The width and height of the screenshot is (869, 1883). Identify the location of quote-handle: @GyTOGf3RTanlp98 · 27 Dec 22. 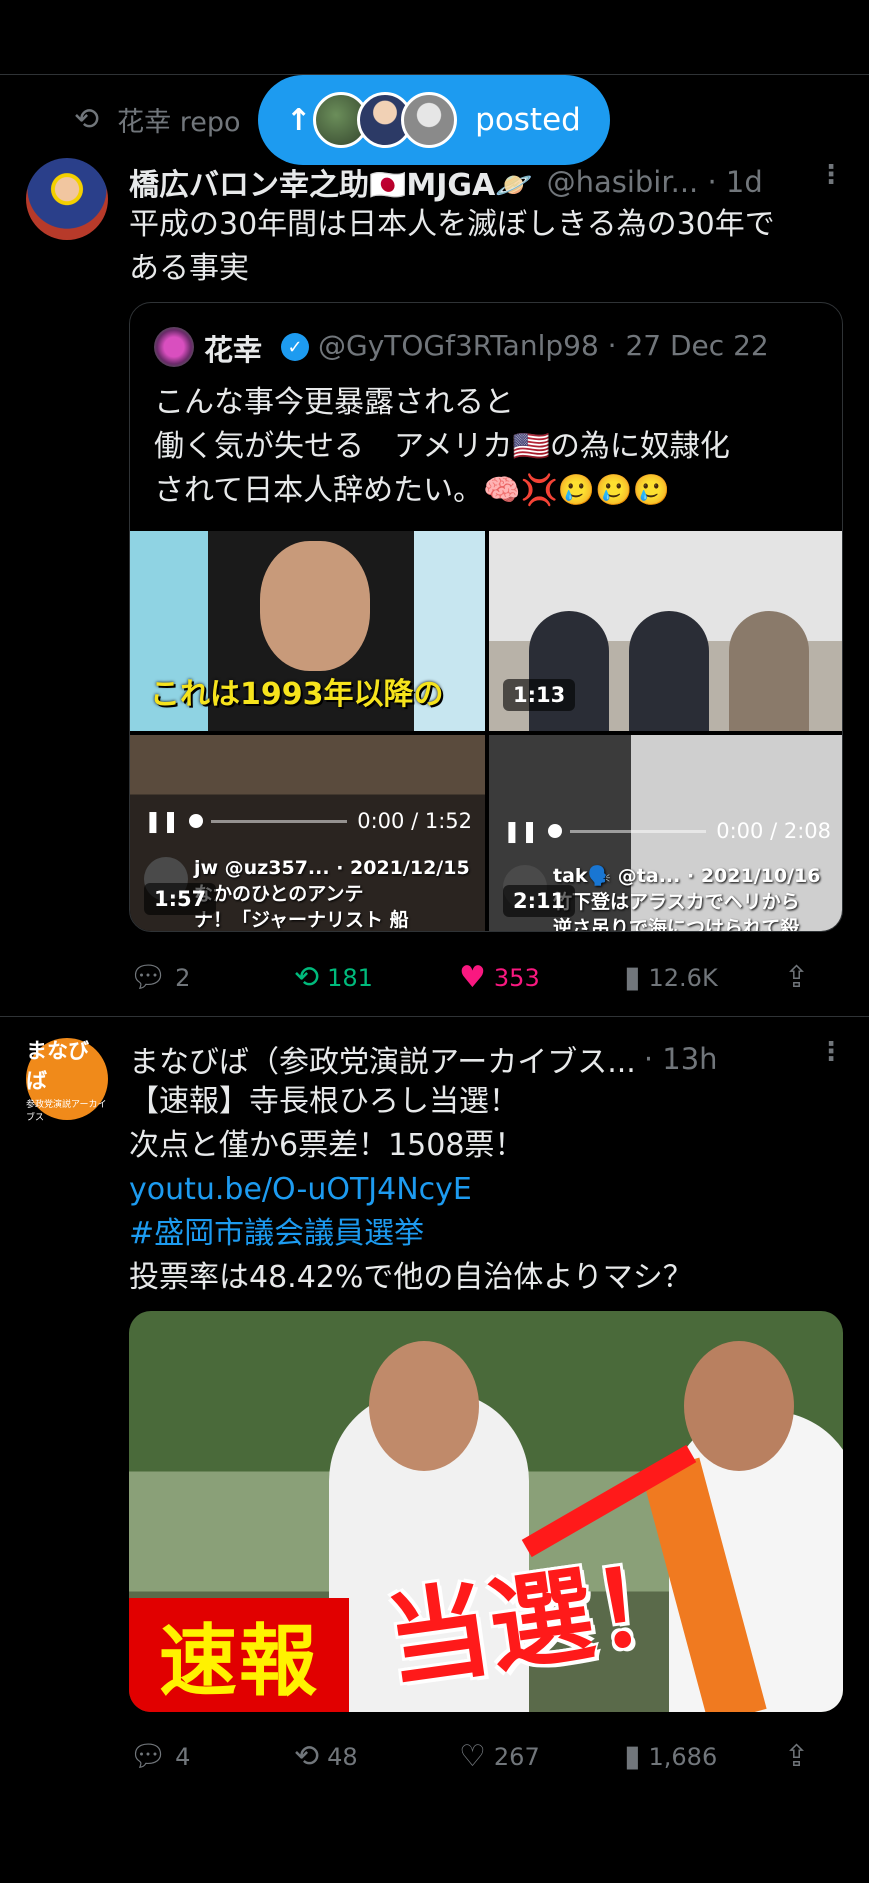
(543, 345).